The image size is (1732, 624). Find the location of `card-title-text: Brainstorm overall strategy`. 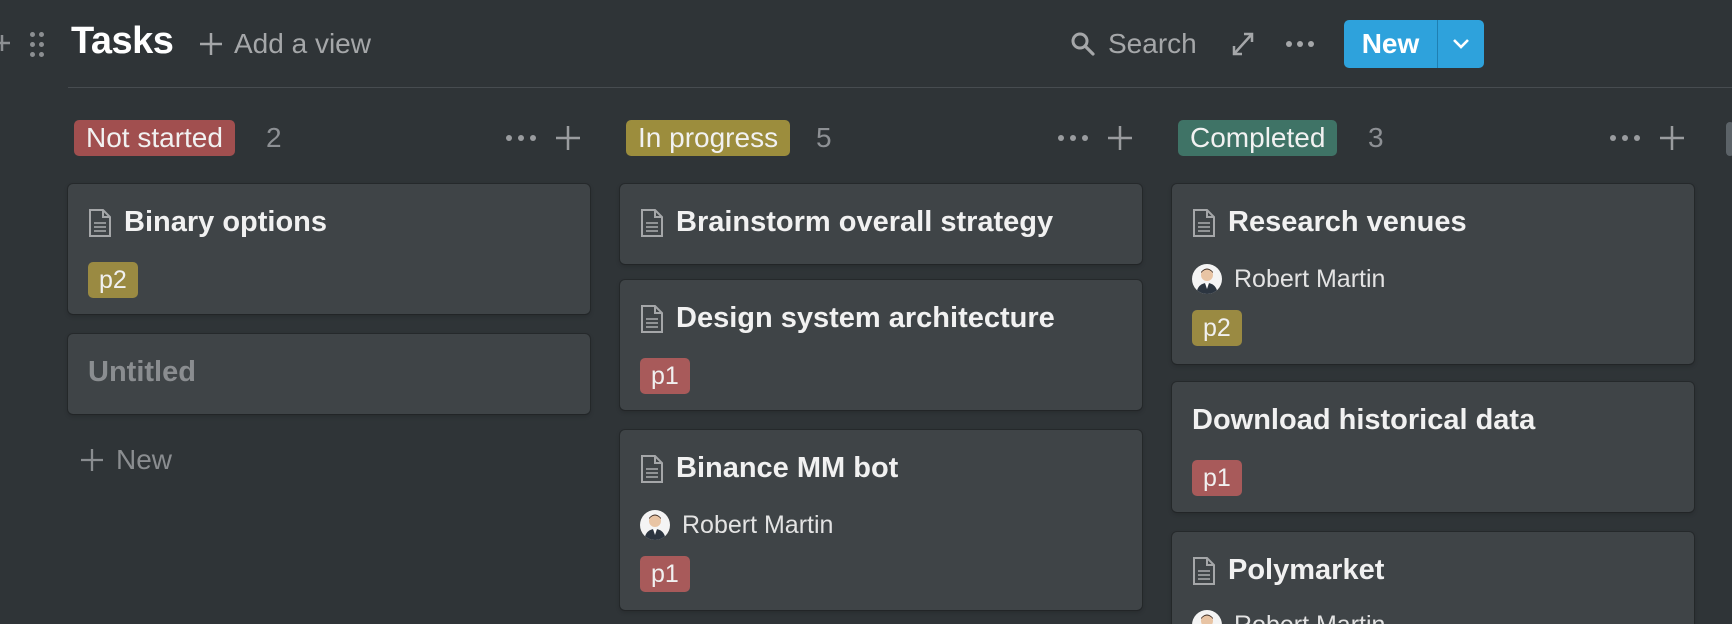

card-title-text: Brainstorm overall strategy is located at coordinates (865, 222).